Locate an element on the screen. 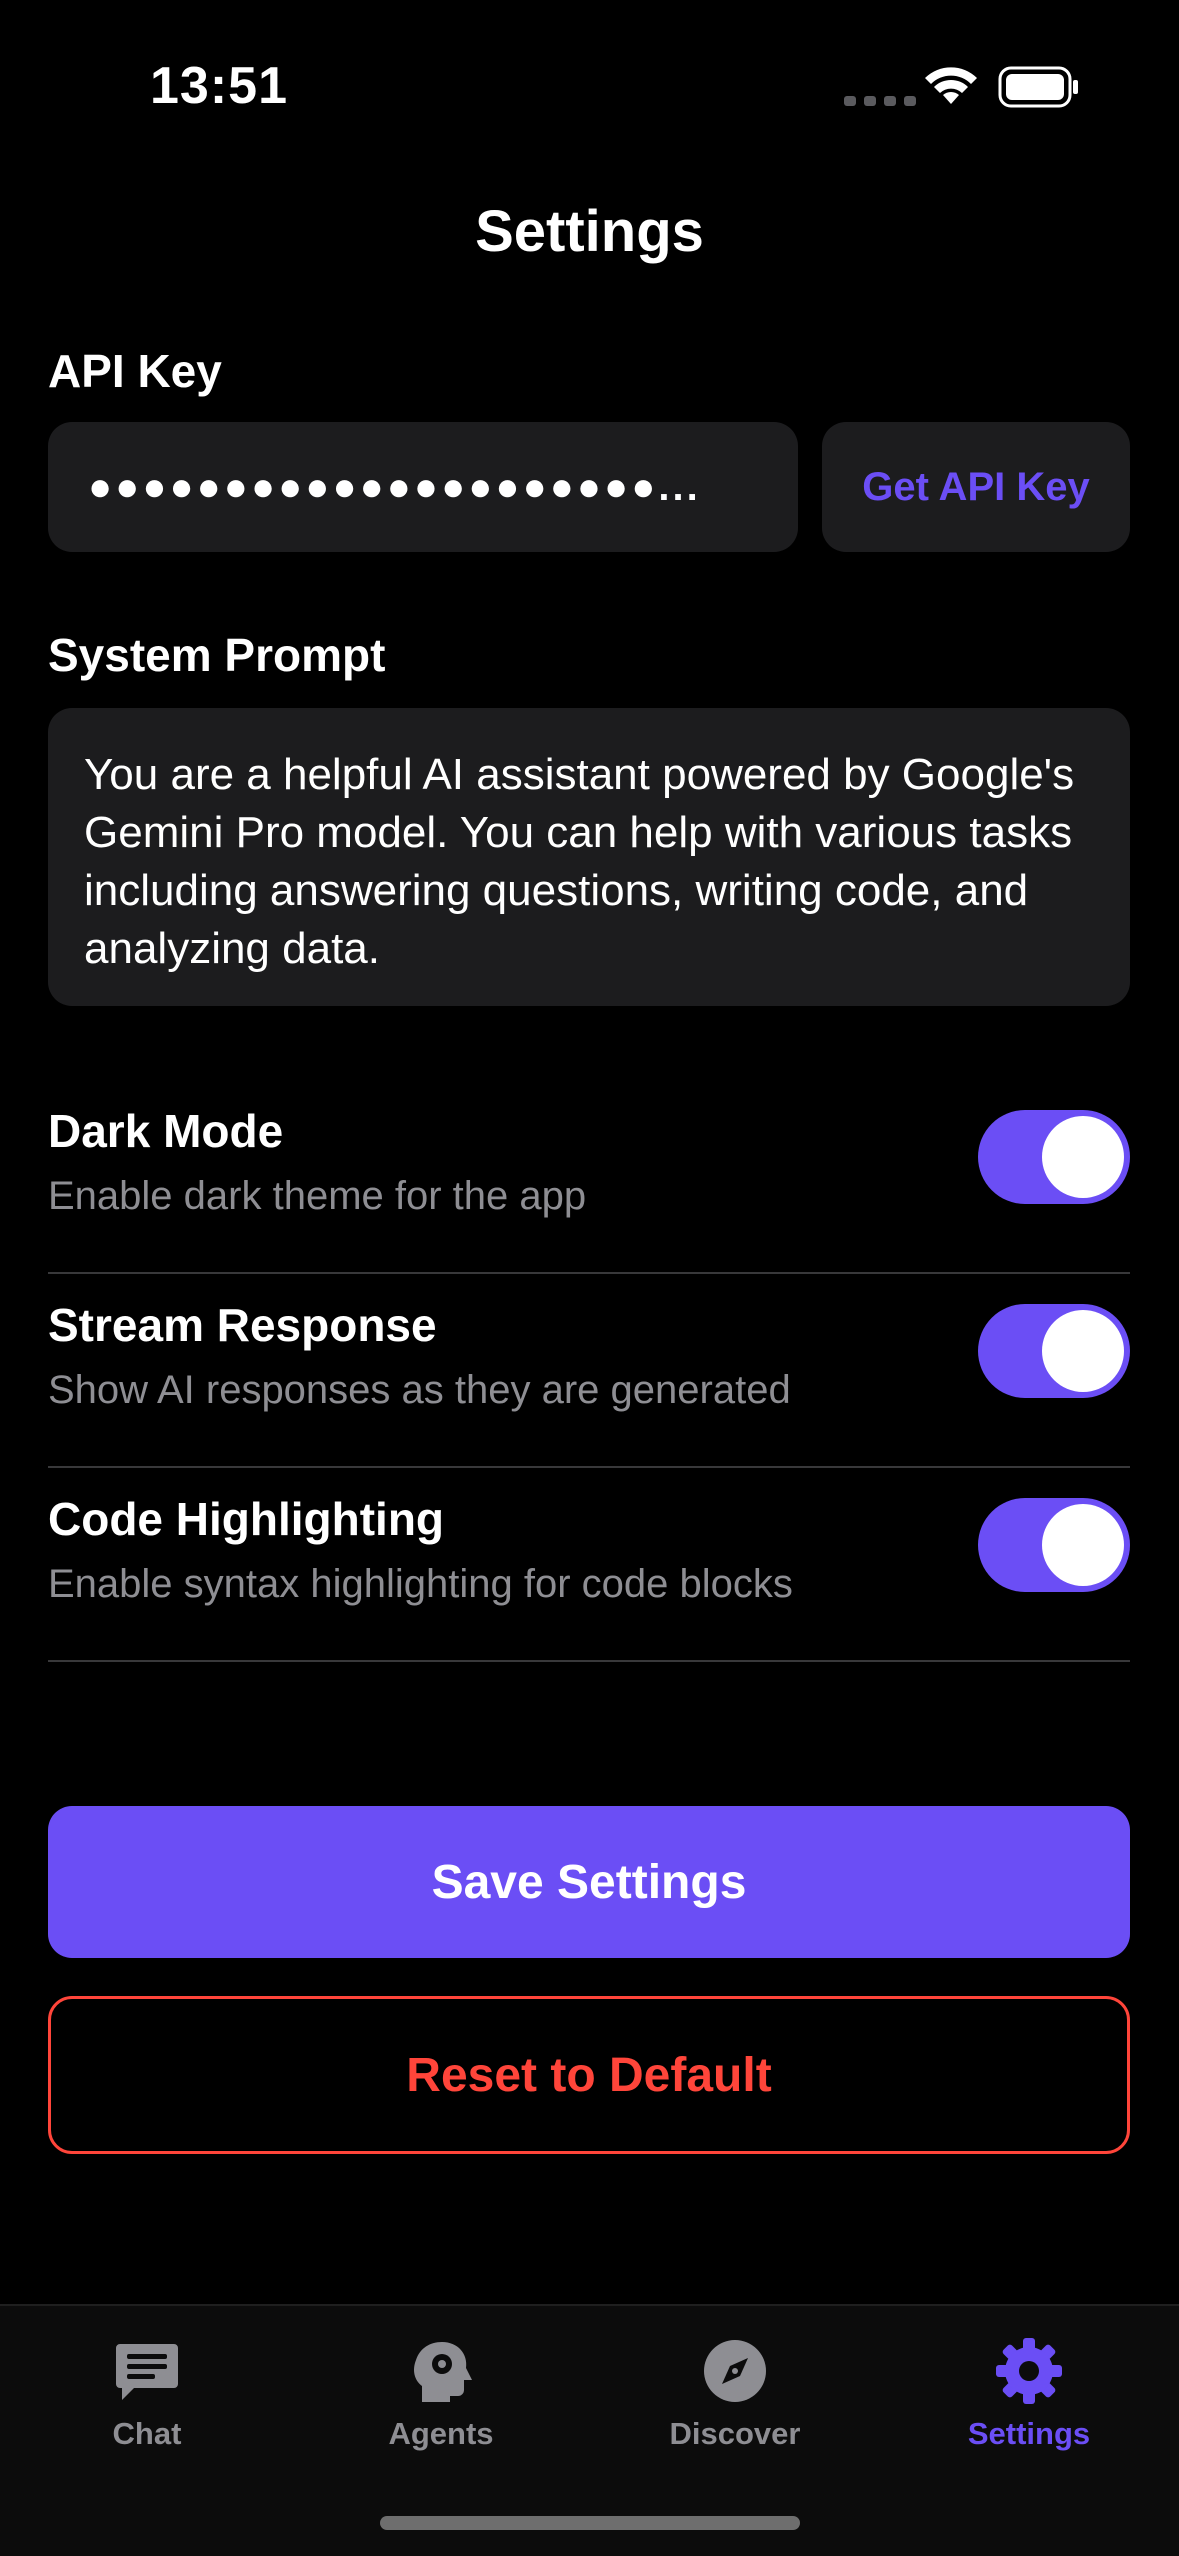  save-settings-button: Save Settings is located at coordinates (589, 1882).